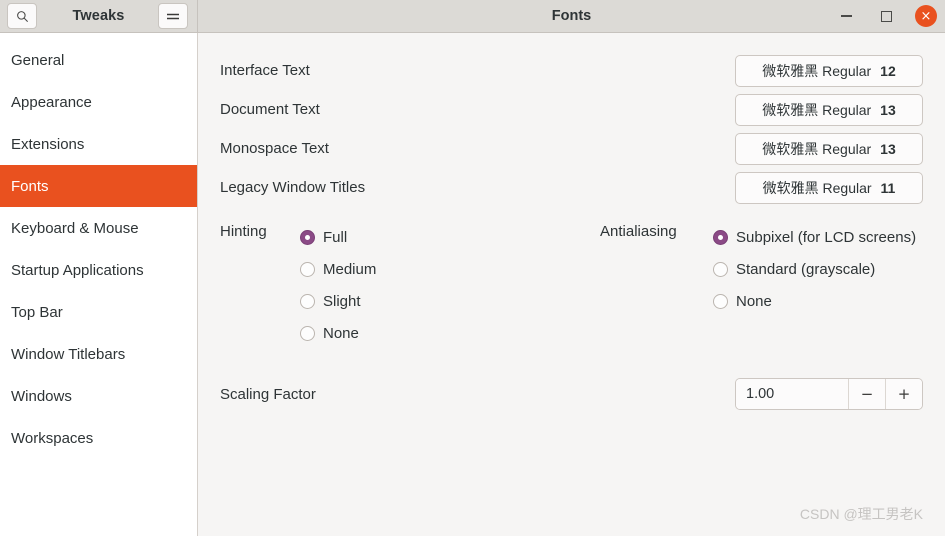 The width and height of the screenshot is (945, 536). What do you see at coordinates (571, 187) in the screenshot?
I see `font-row-legacy-window-titles: Legacy Window Titles 微软雅黑 Regular 11` at bounding box center [571, 187].